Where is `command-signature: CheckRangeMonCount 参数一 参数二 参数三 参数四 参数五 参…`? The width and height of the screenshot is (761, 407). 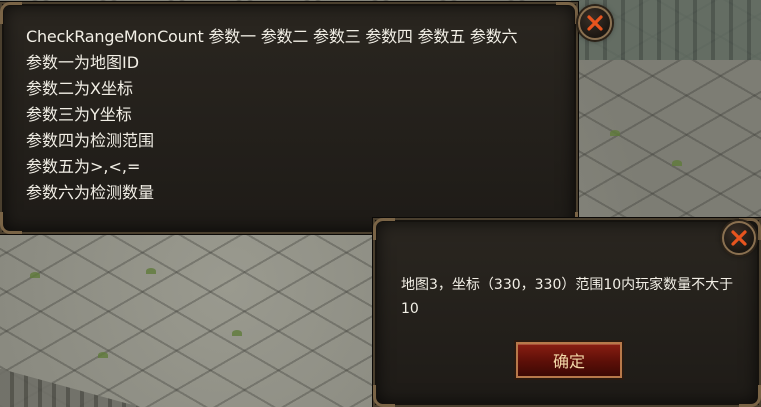 command-signature: CheckRangeMonCount 参数一 参数二 参数三 参数四 参数五 参… is located at coordinates (272, 36).